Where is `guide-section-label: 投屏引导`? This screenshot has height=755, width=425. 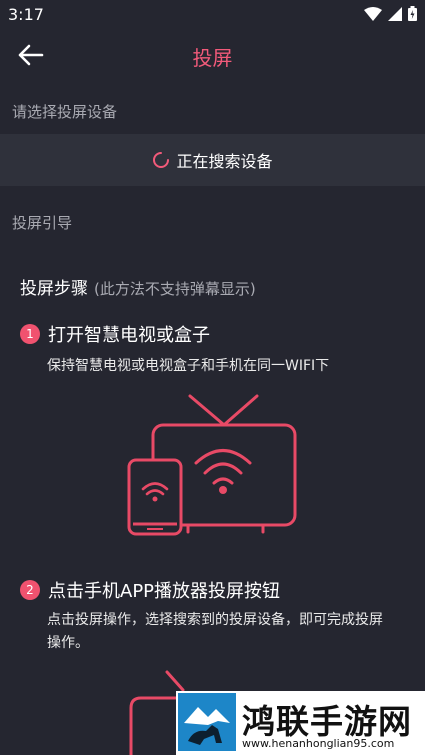
guide-section-label: 投屏引导 is located at coordinates (42, 223).